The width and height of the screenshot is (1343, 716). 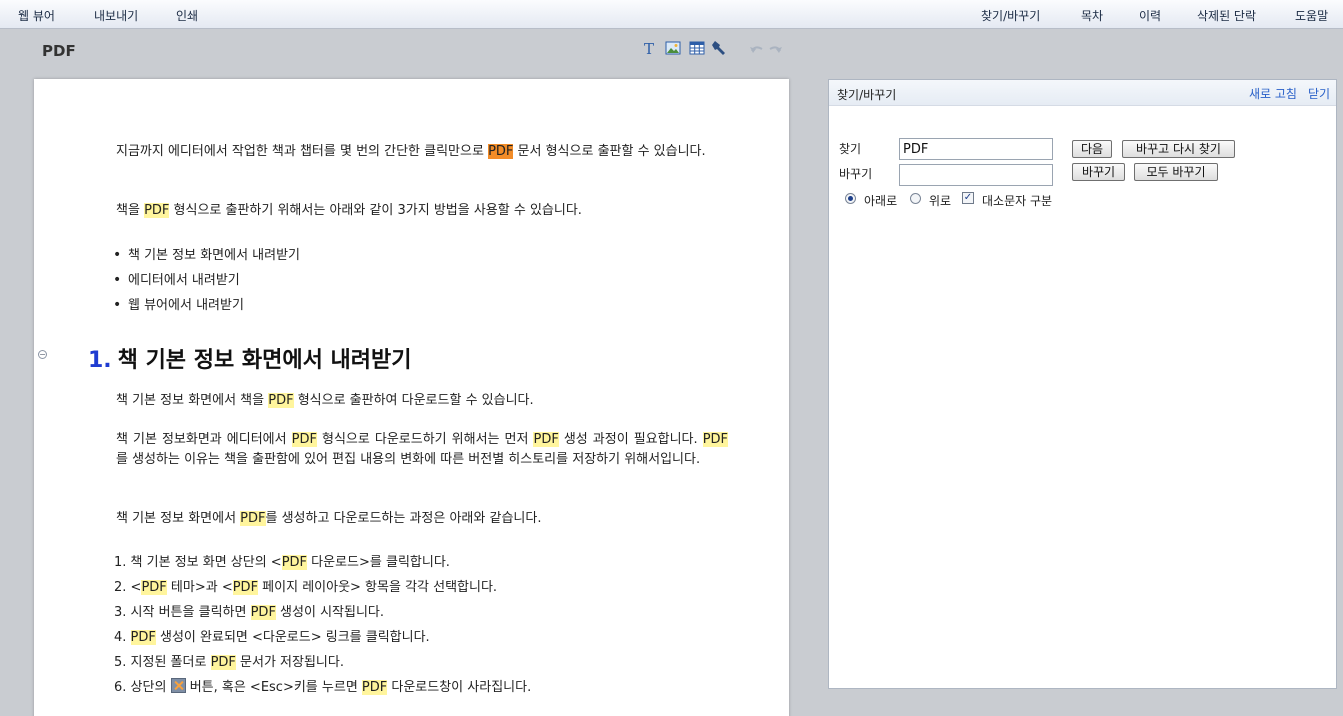 What do you see at coordinates (1311, 15) in the screenshot?
I see `menu-help: 도움말` at bounding box center [1311, 15].